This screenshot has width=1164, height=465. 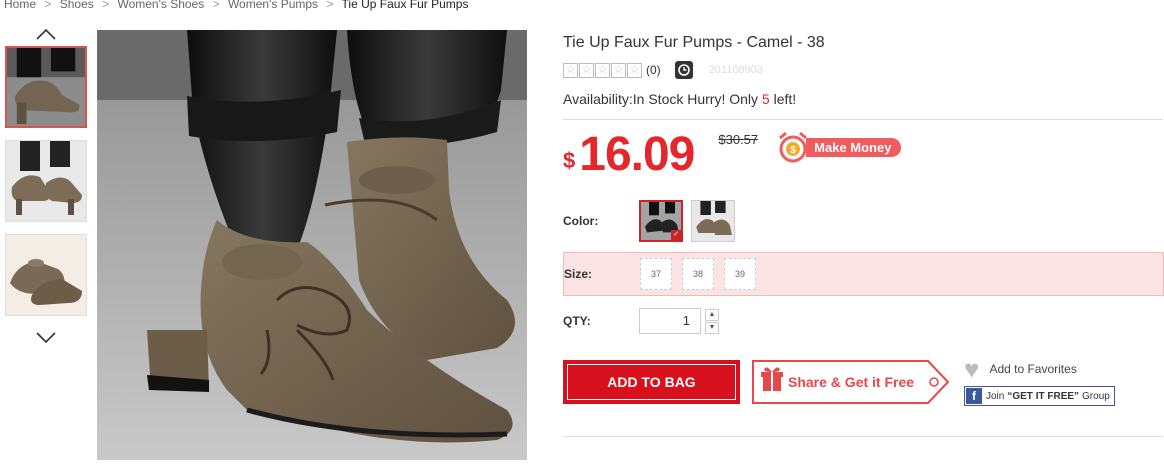 I want to click on size-option: 37, so click(x=656, y=274).